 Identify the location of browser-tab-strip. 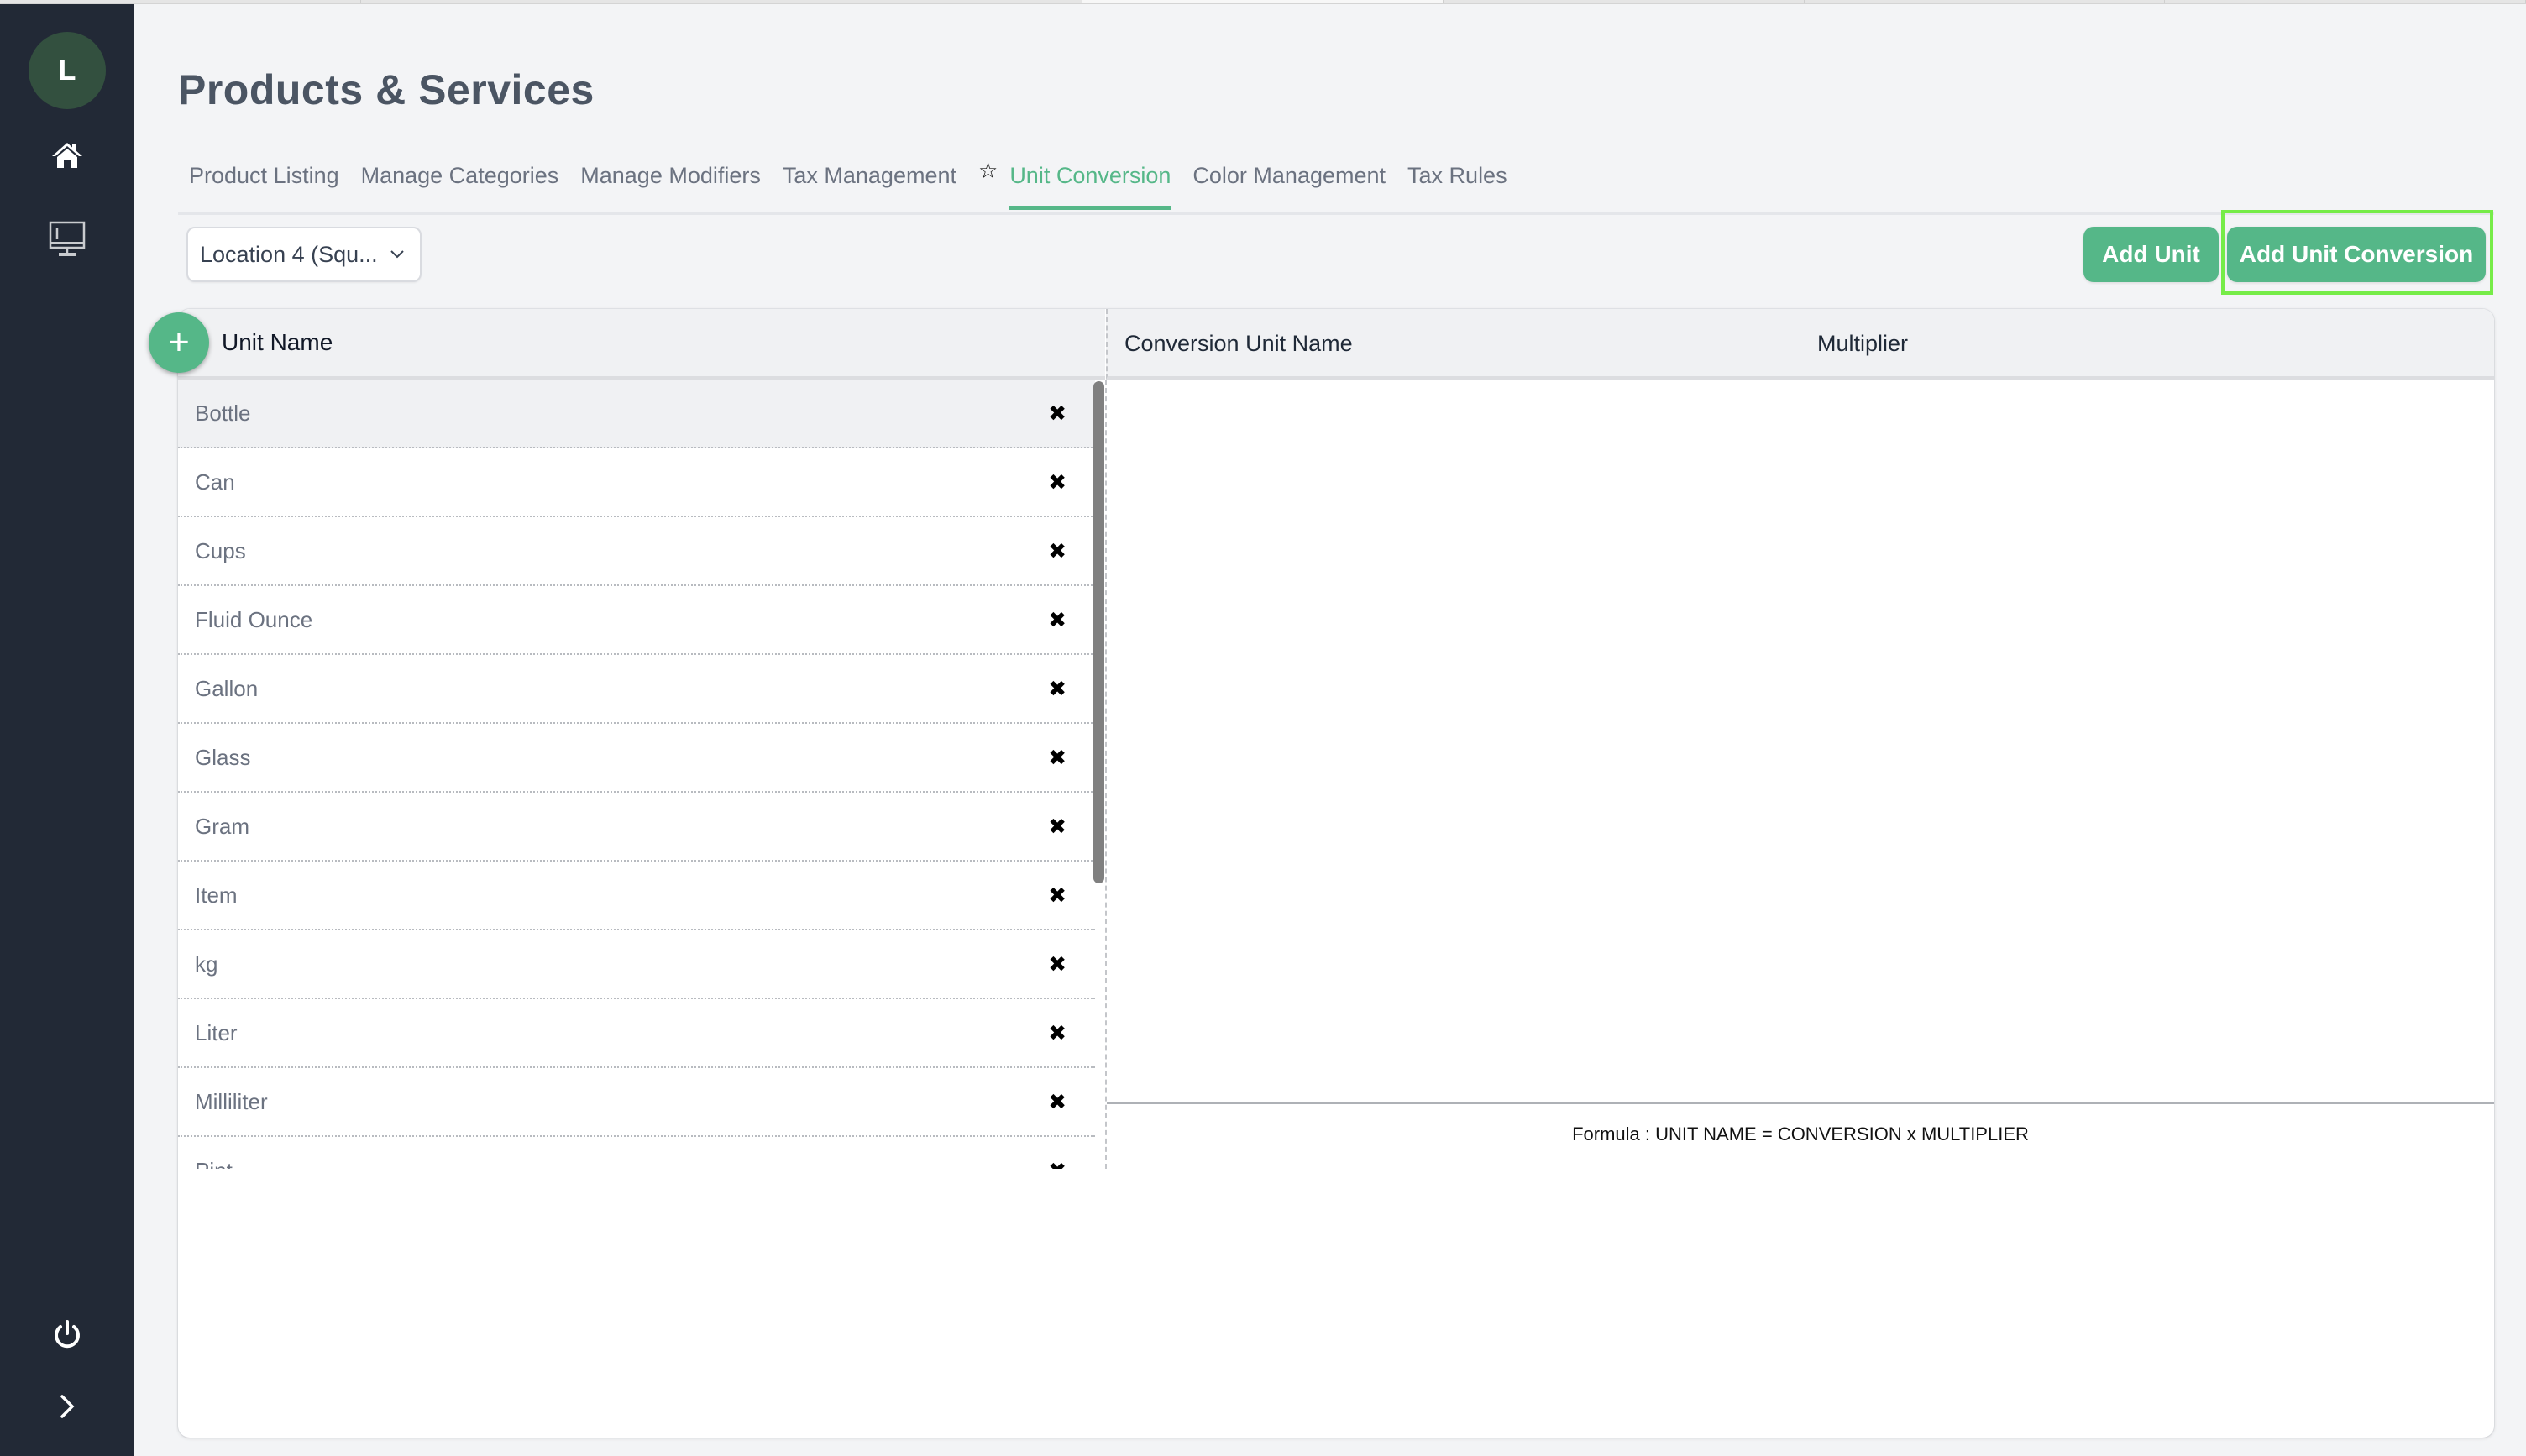
(1263, 2).